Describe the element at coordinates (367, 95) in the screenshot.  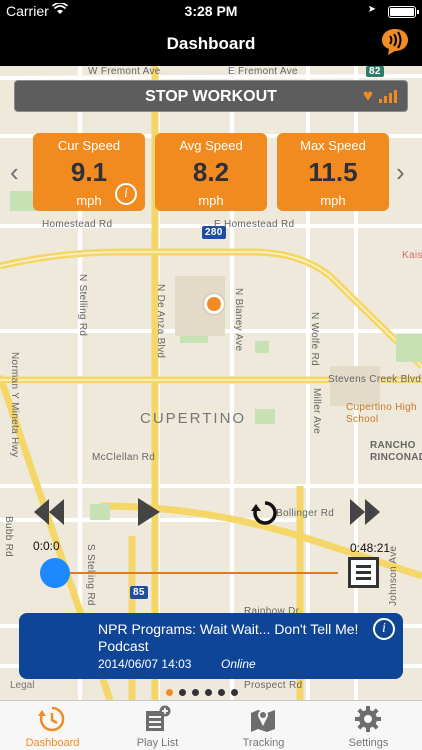
I see `heart-icon: ♥` at that location.